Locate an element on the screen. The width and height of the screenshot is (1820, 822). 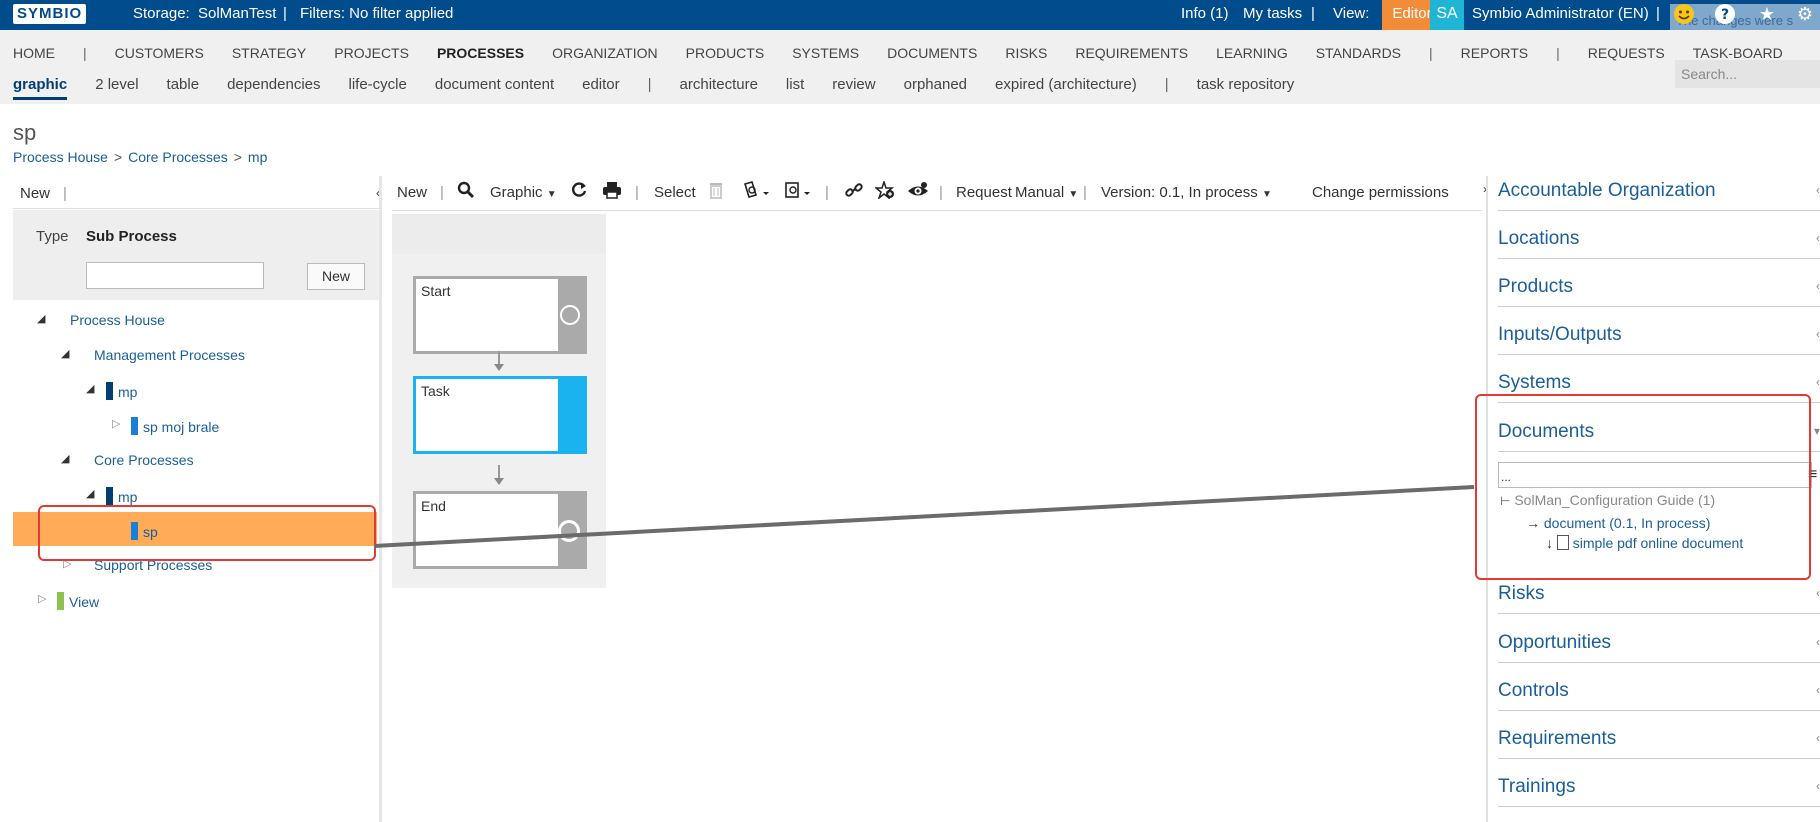
section-opportunities: Opportunities ‹ is located at coordinates (1659, 647).